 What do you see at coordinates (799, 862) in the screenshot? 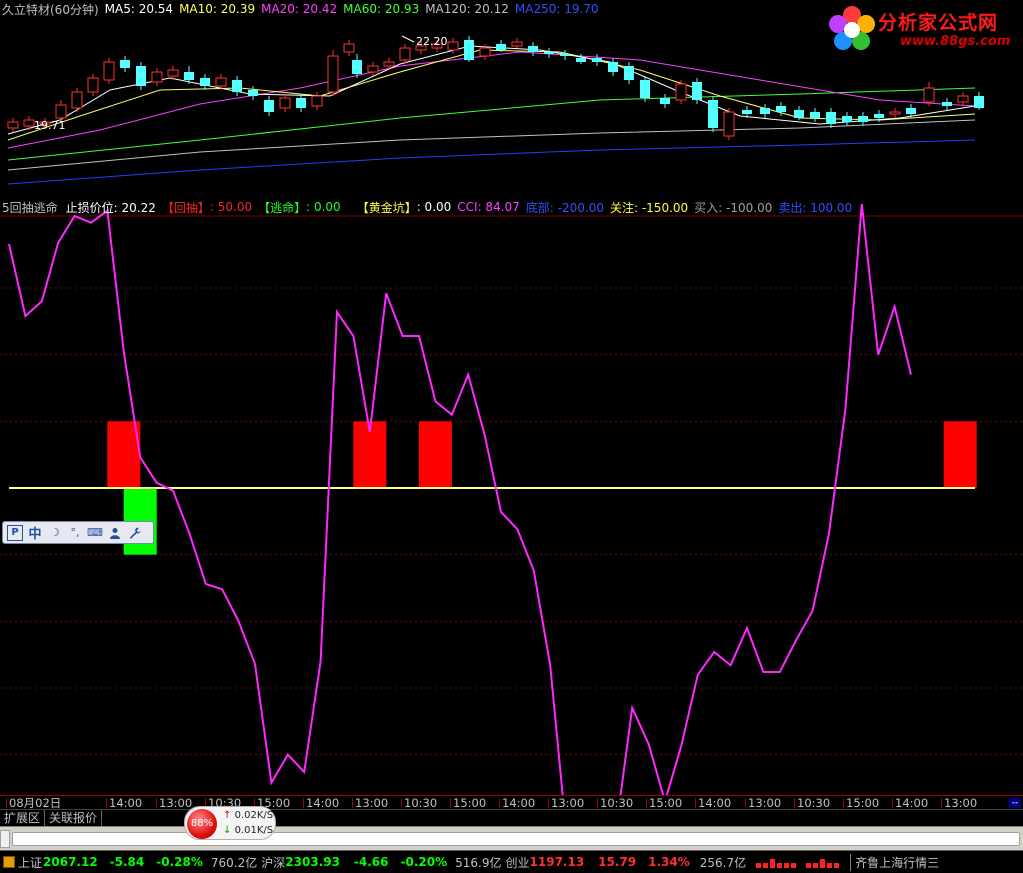
I see `market-breadth-bars` at bounding box center [799, 862].